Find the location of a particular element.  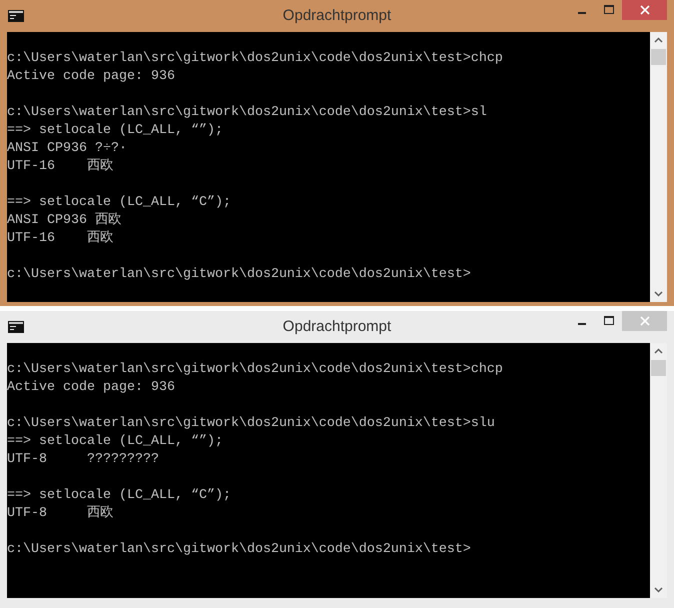

console-line: UTF-8 西欧 is located at coordinates (60, 514).